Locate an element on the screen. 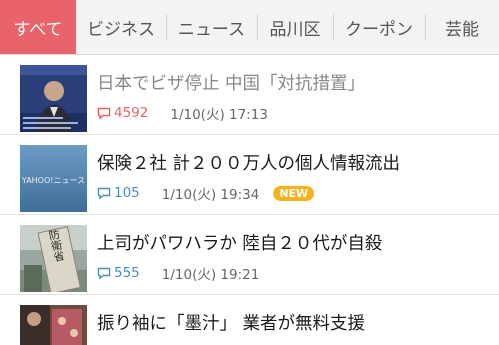 Image resolution: width=499 pixels, height=345 pixels. article-meta: 105 1/10(火) 19:34 NEW is located at coordinates (206, 193).